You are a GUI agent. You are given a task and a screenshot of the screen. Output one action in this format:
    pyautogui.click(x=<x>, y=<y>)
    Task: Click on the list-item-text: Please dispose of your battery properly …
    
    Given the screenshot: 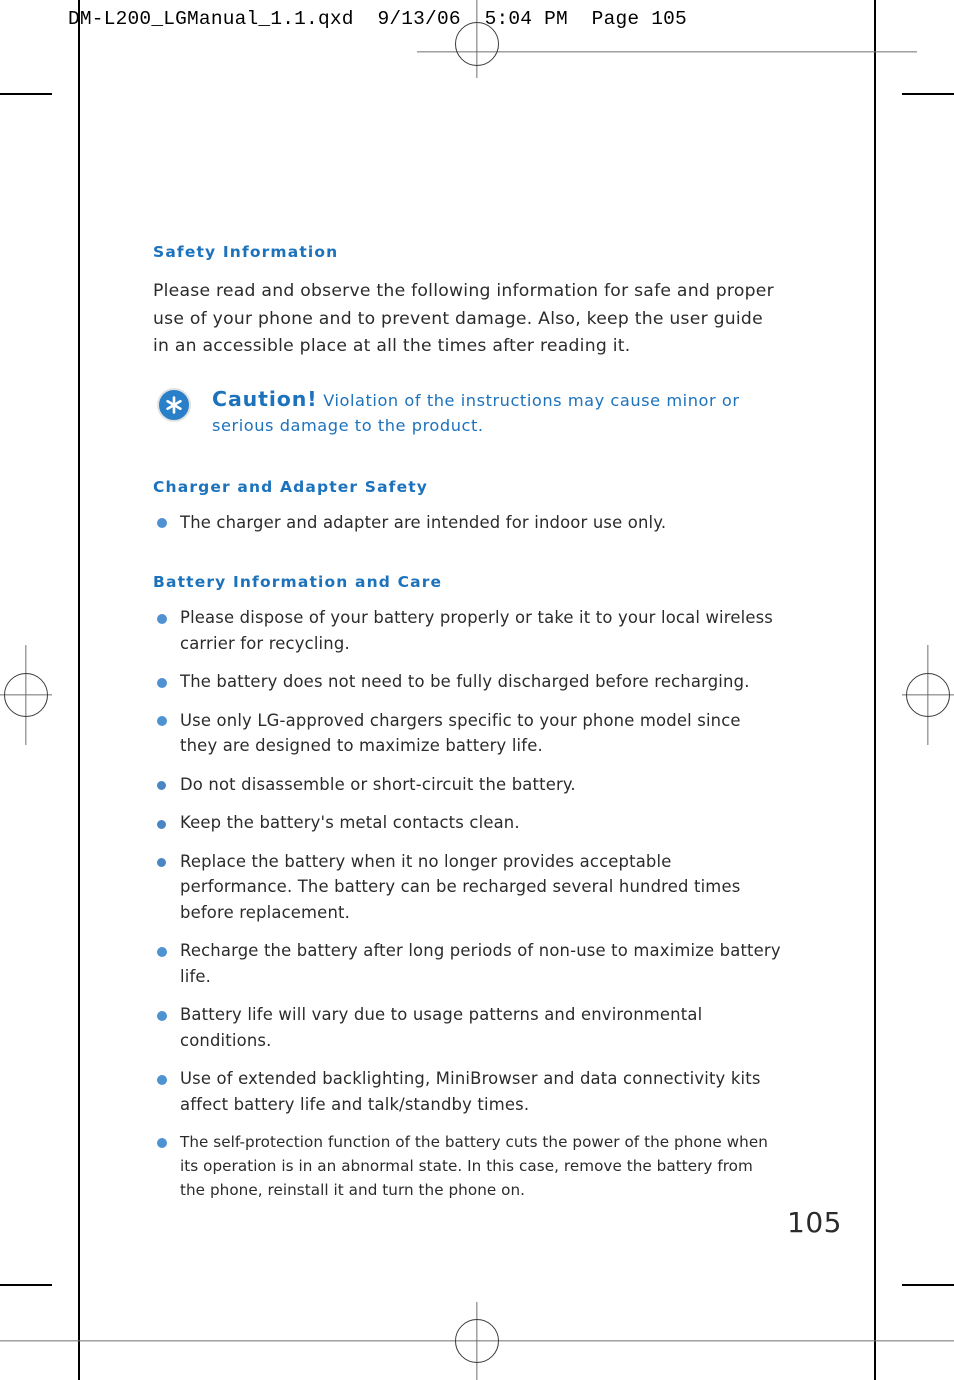 What is the action you would take?
    pyautogui.click(x=477, y=630)
    